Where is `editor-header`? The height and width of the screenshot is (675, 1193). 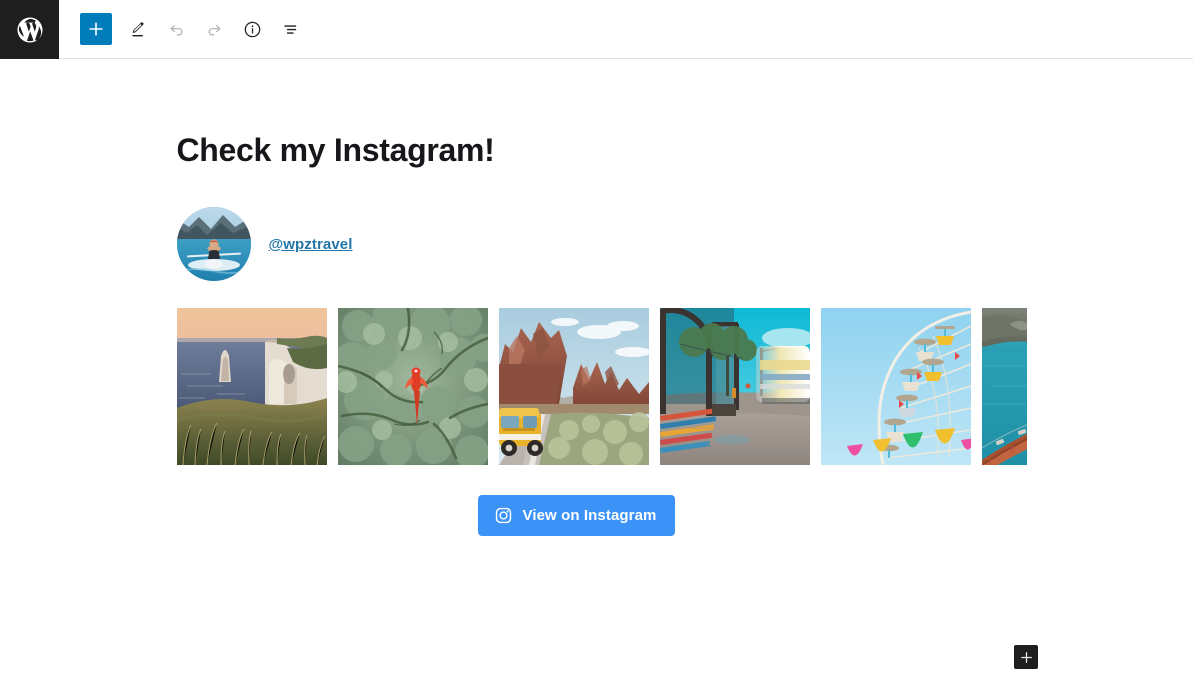 editor-header is located at coordinates (596, 29).